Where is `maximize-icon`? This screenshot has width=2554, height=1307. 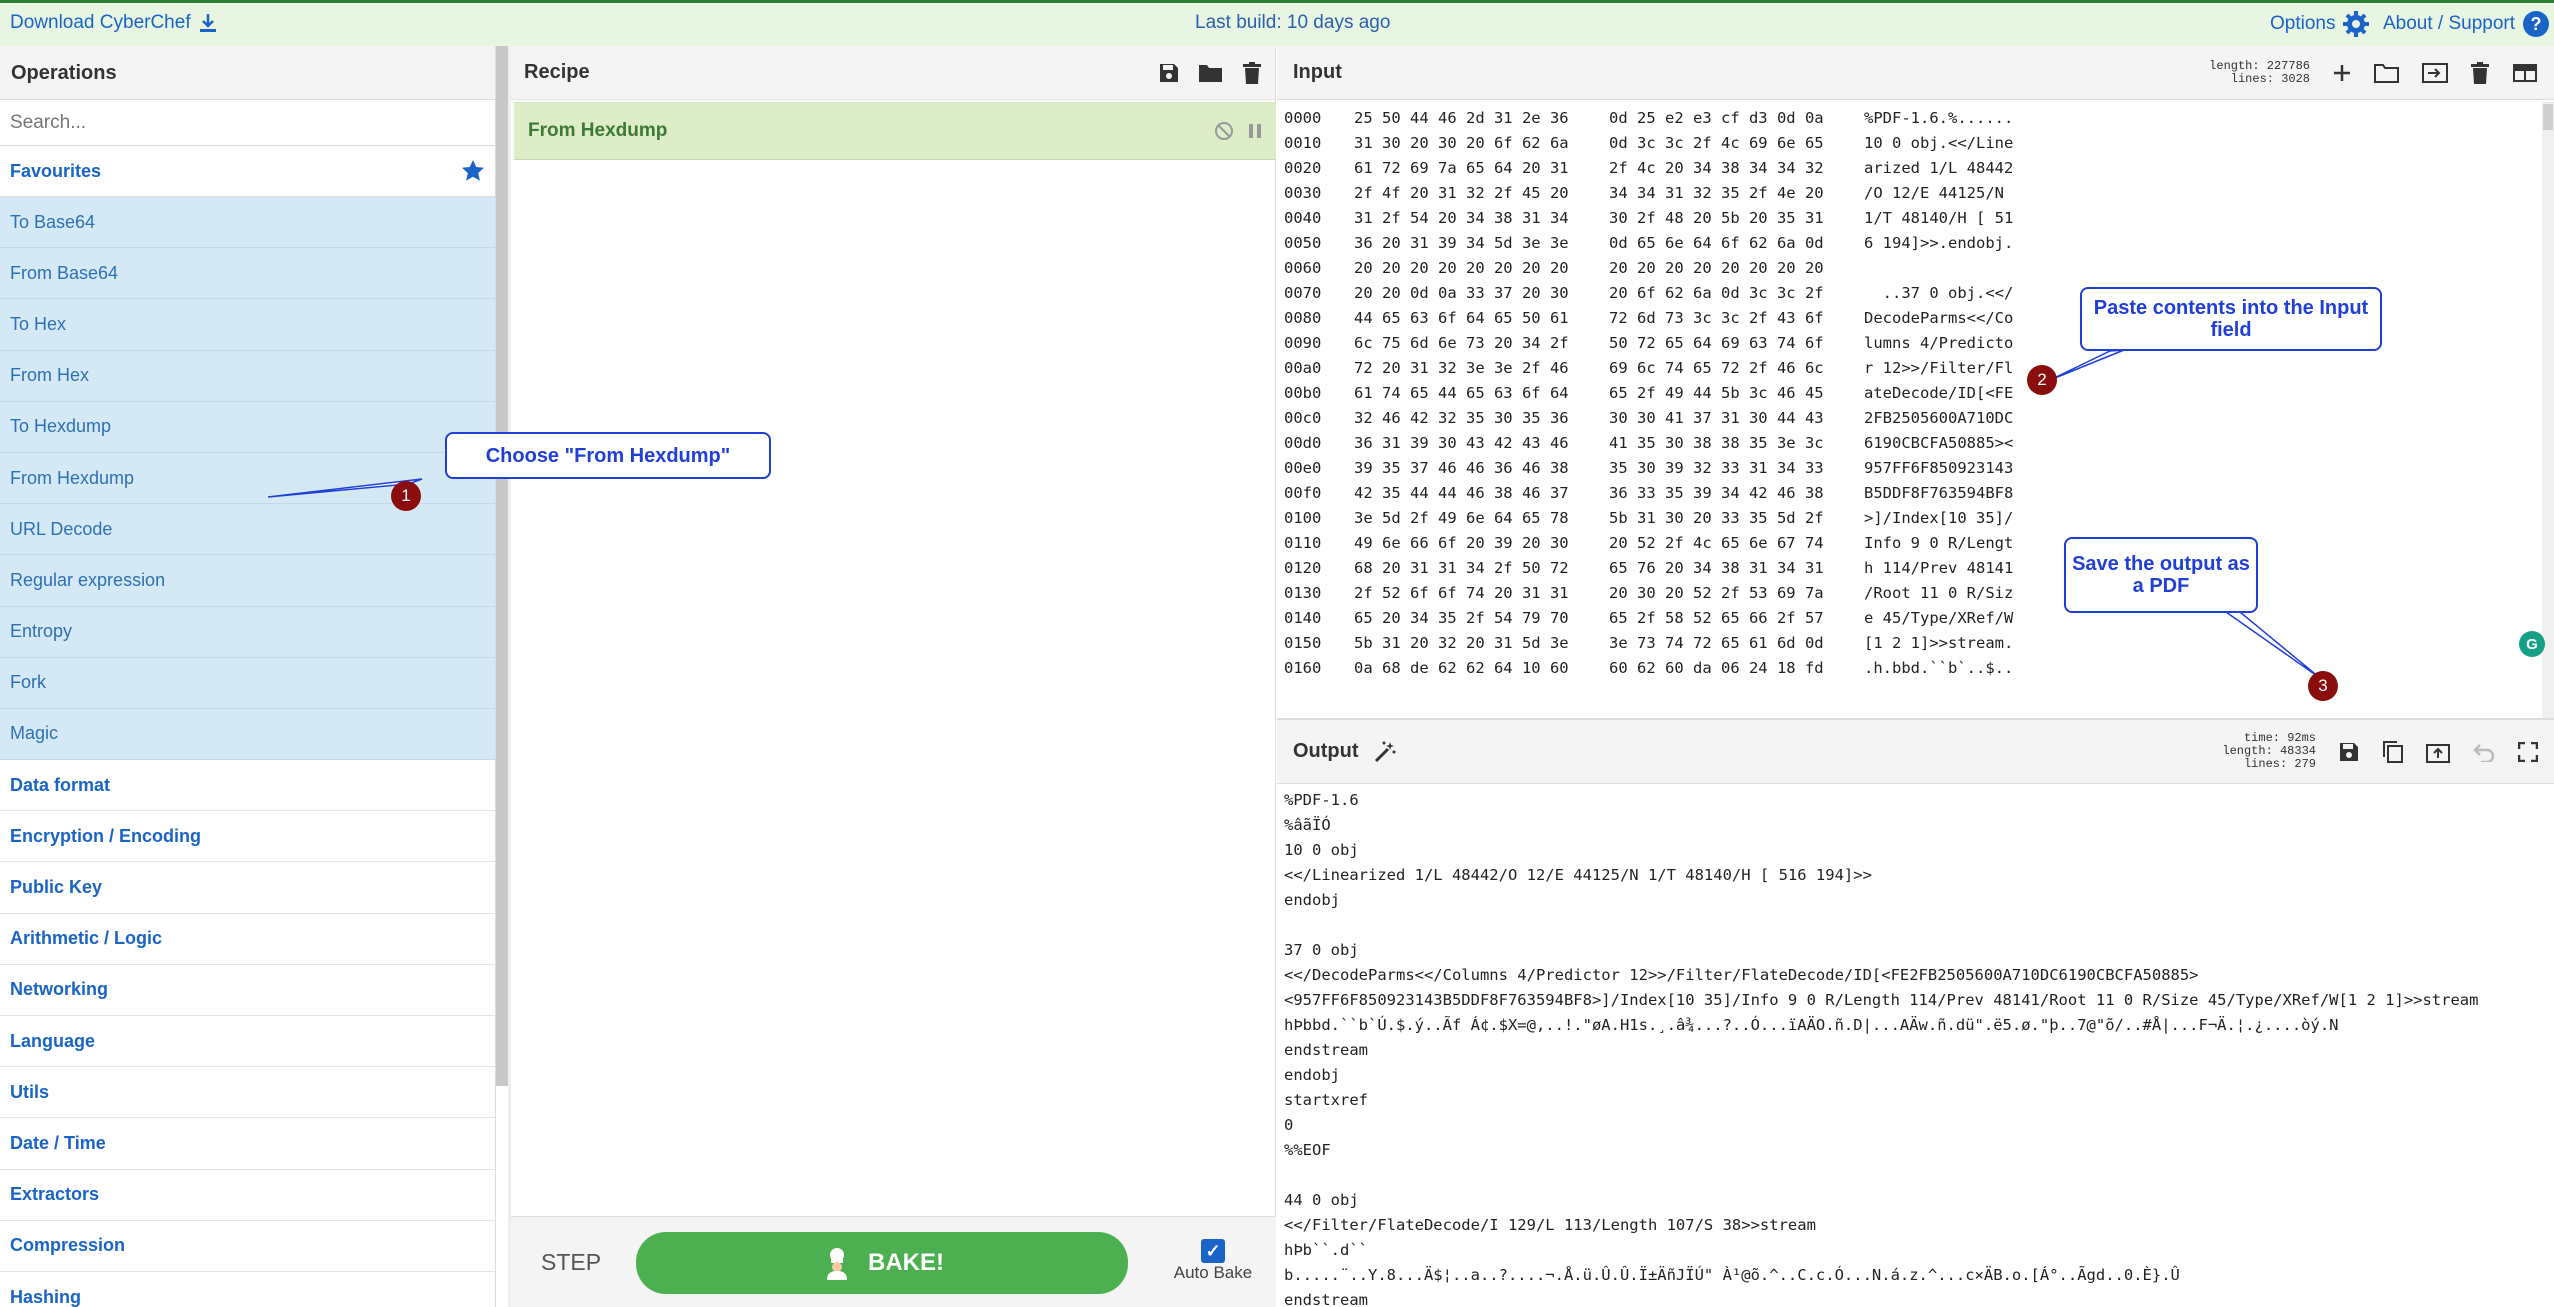
maximize-icon is located at coordinates (2528, 751).